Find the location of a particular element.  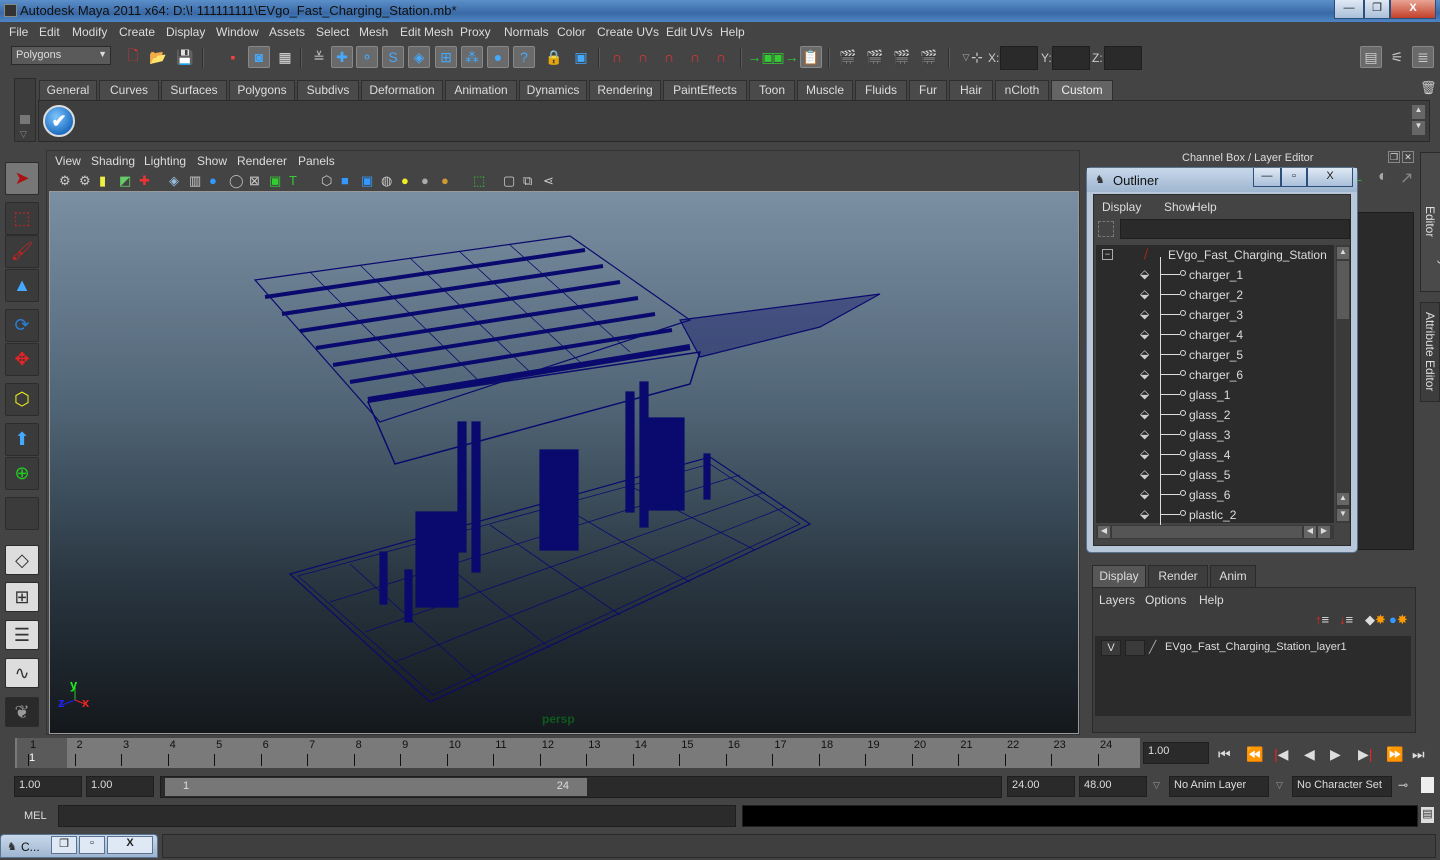

go-to-end-icon: ⏭ is located at coordinates (1418, 754).